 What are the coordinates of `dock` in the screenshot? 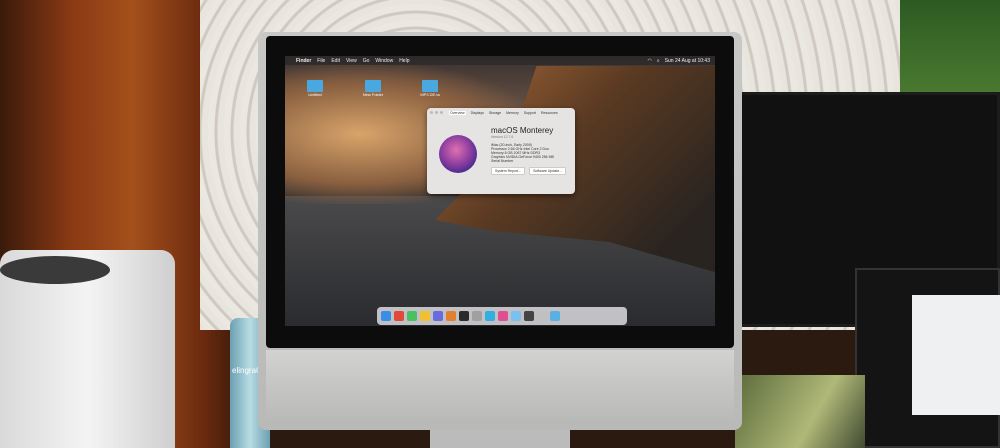 It's located at (502, 316).